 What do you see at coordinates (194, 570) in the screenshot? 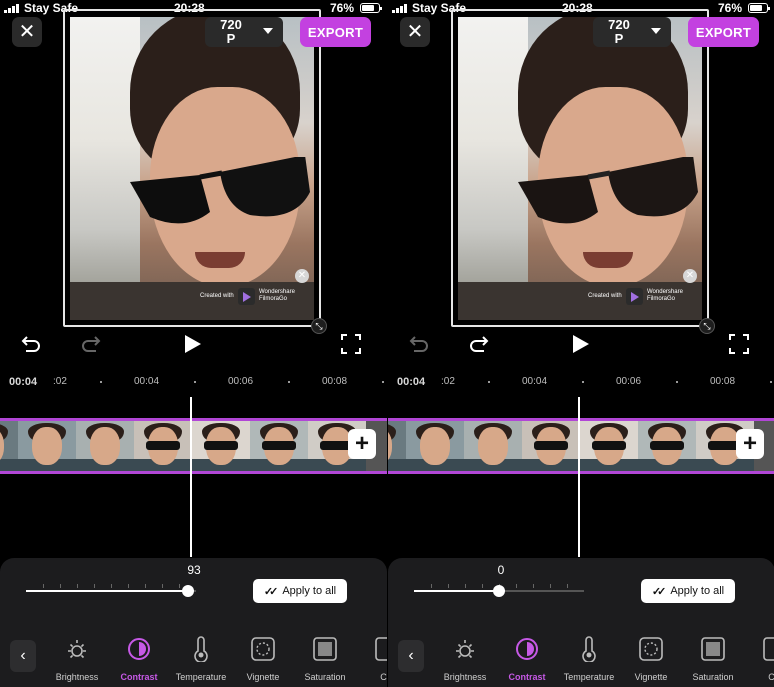
I see `slider-value: 93` at bounding box center [194, 570].